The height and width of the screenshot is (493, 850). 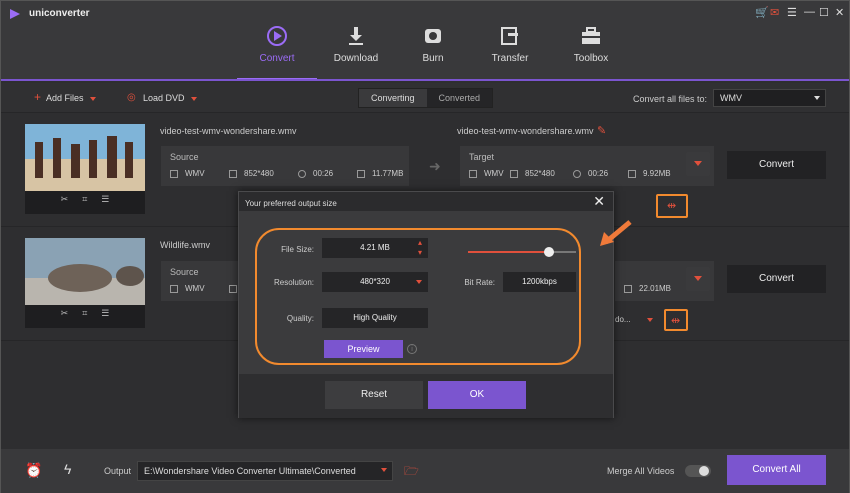 I want to click on target-info: 22.01MB, so click(x=664, y=281).